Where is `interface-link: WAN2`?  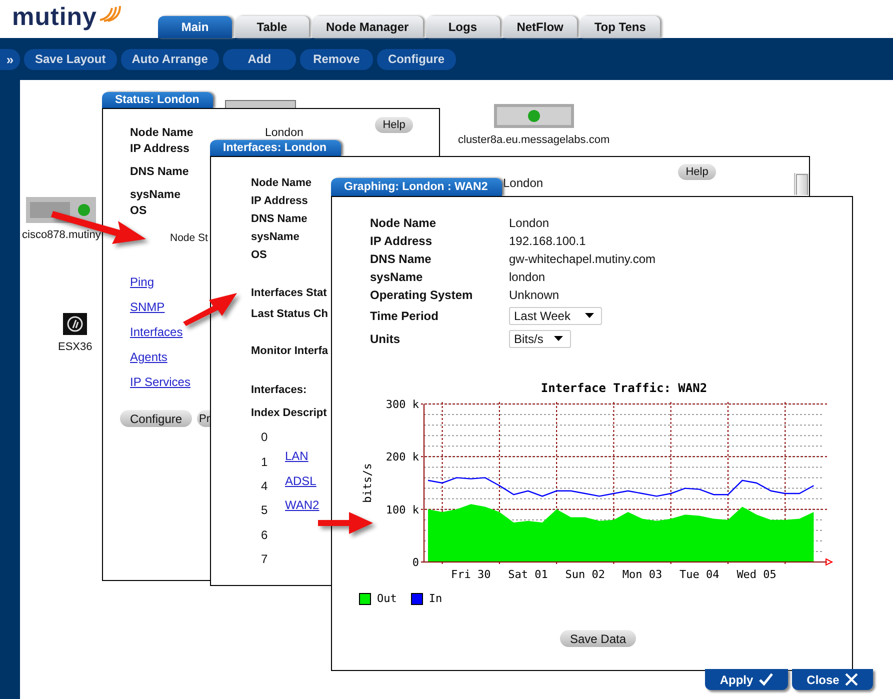
interface-link: WAN2 is located at coordinates (302, 505).